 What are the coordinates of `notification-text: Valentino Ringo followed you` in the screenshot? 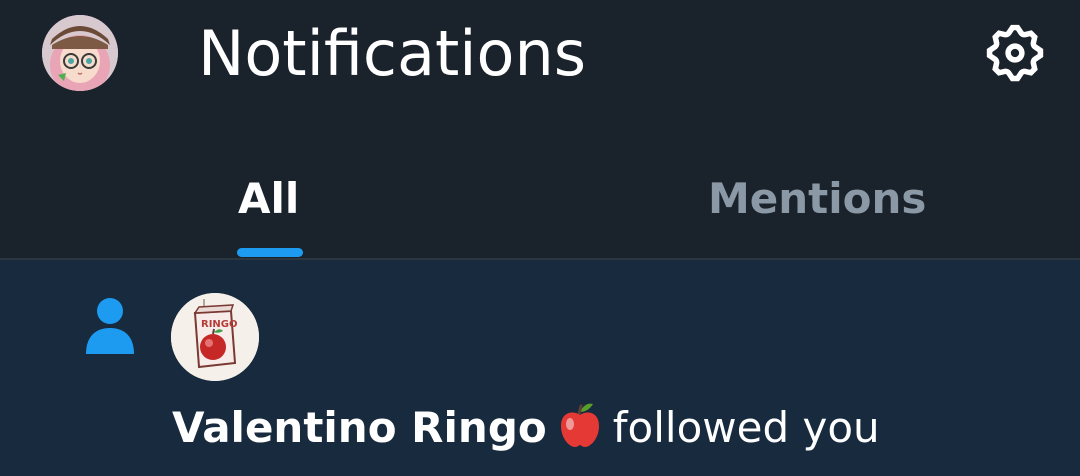 It's located at (526, 428).